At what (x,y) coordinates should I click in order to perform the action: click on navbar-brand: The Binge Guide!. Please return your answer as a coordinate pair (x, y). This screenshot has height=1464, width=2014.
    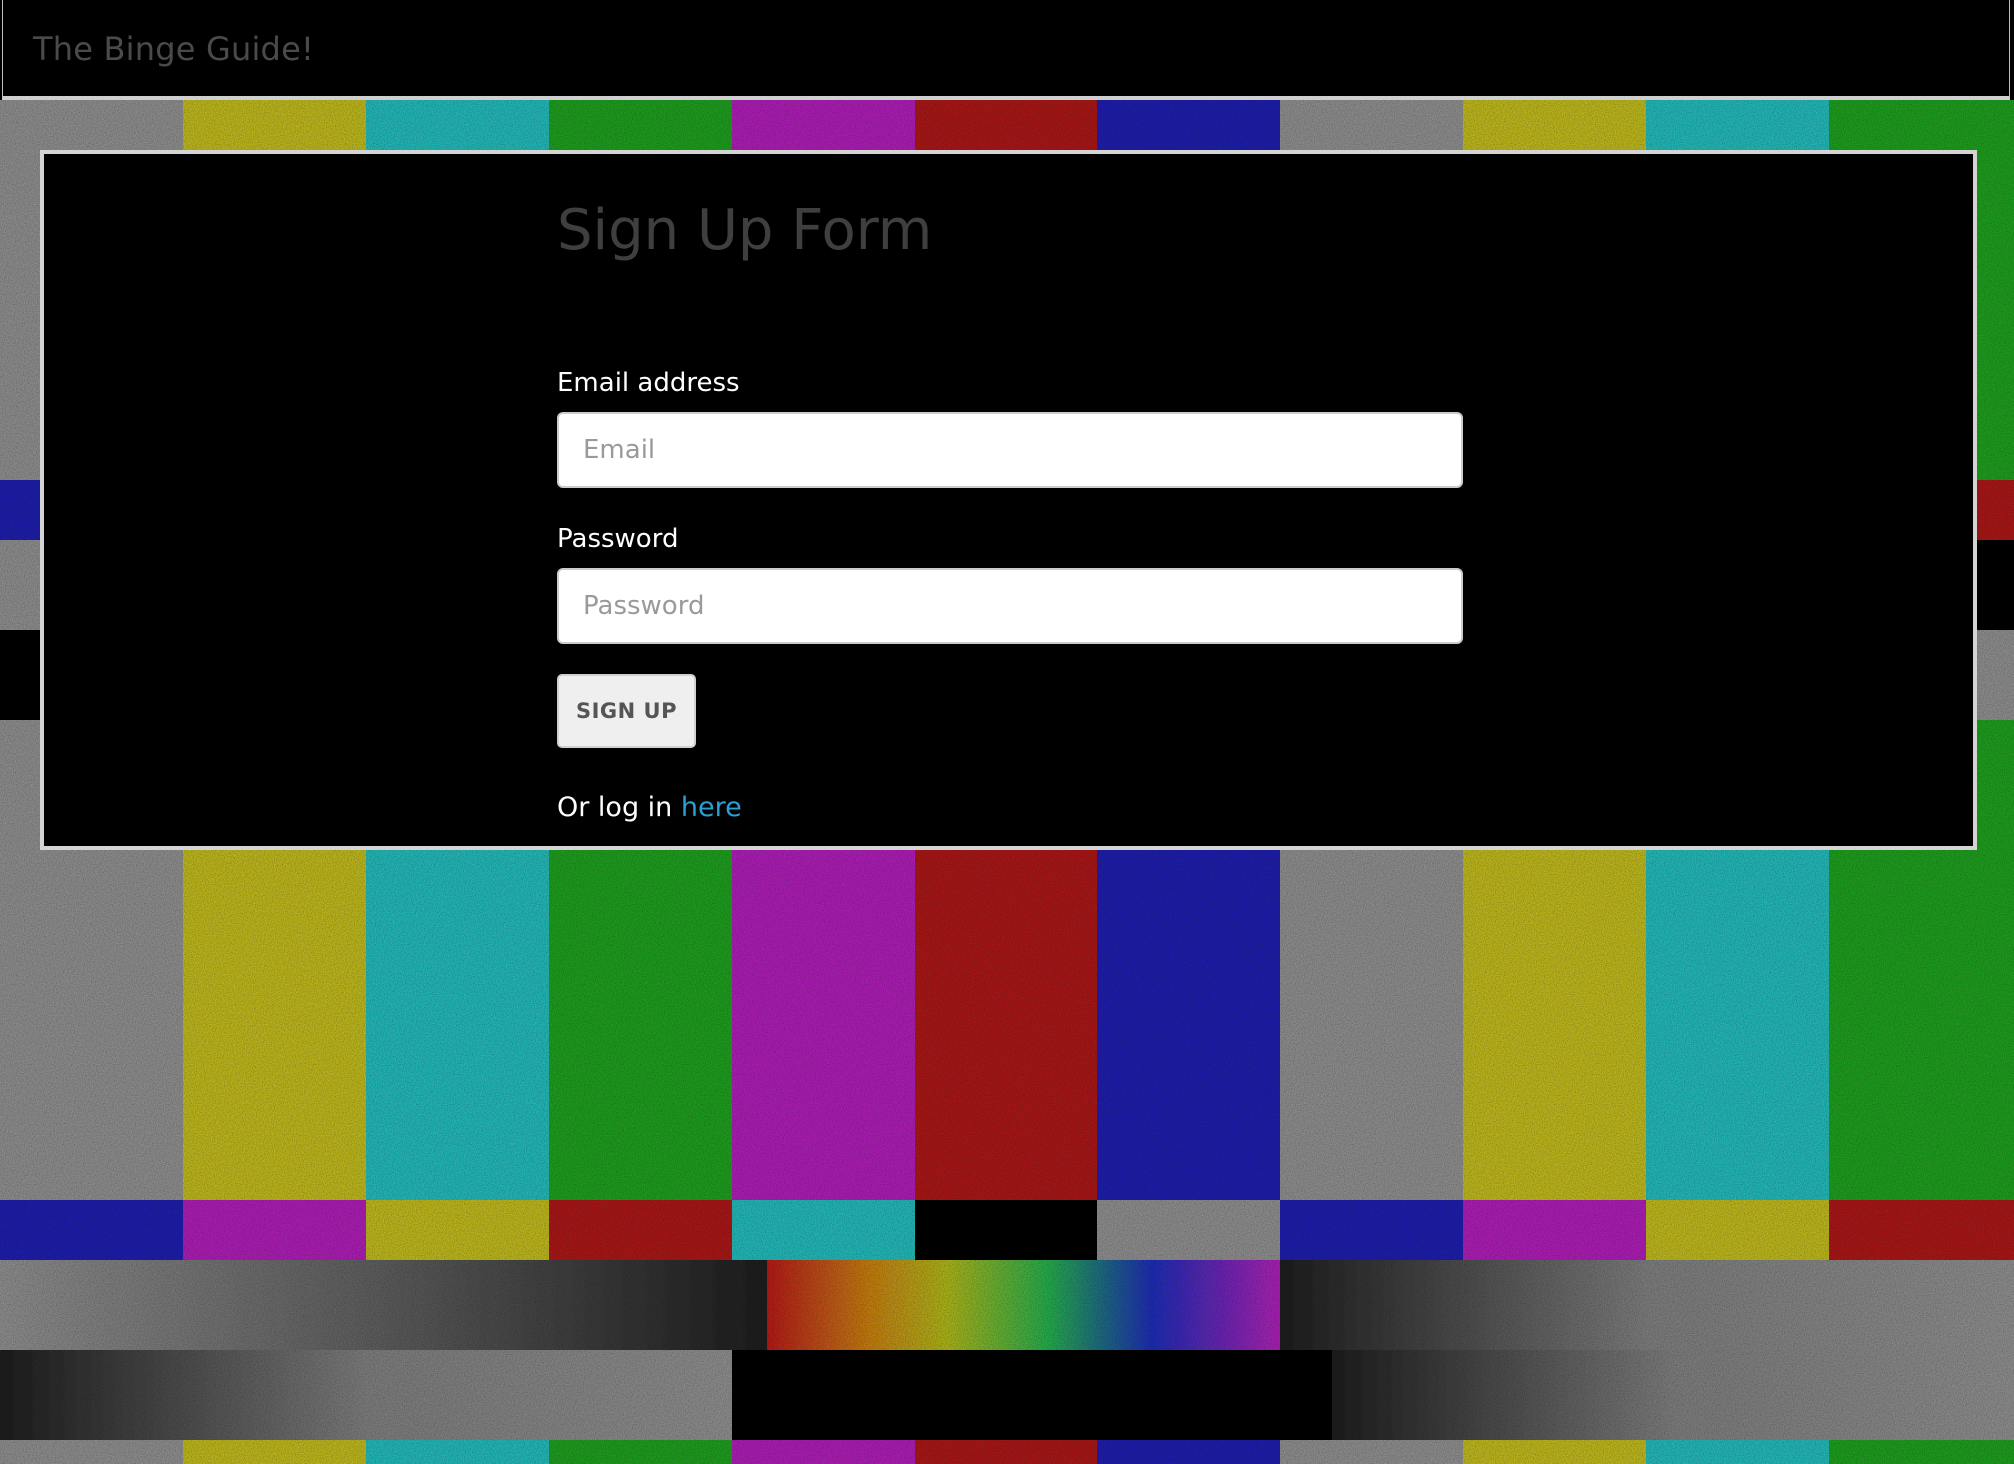
    Looking at the image, I should click on (173, 49).